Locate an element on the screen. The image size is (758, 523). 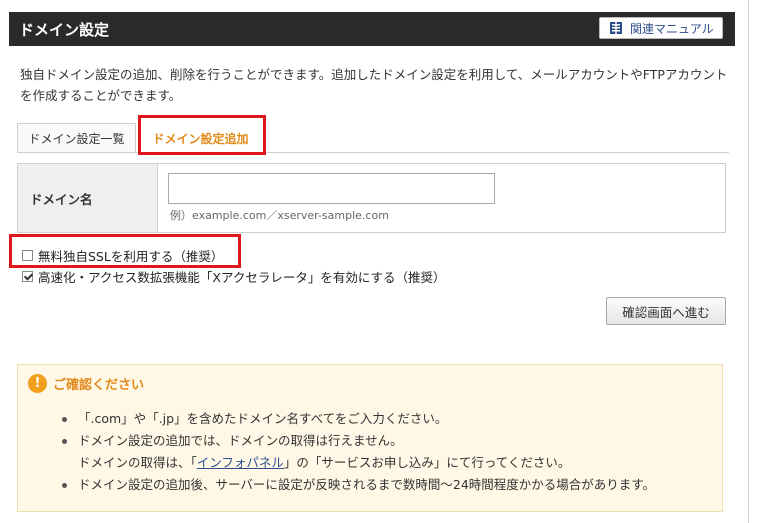
notice-item-text-line2: ドメインの取得は、「インフォパネル」の「サービスお申し込み」にて行ってください。 is located at coordinates (394, 463).